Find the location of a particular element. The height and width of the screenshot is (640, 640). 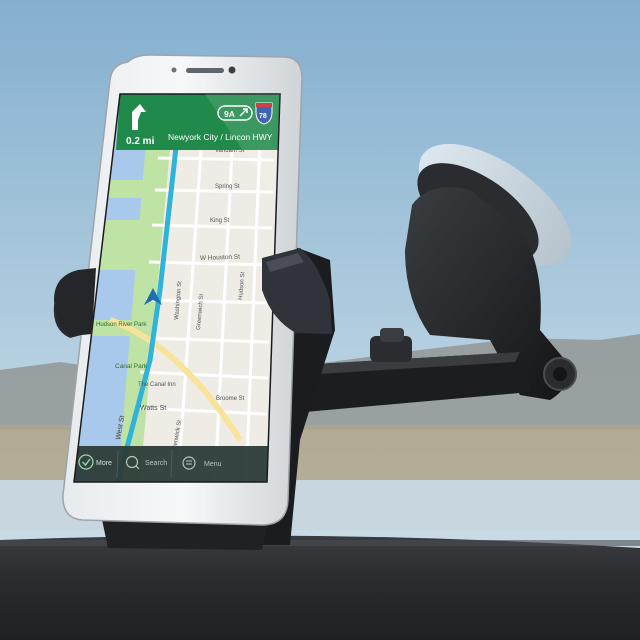

earpiece is located at coordinates (205, 70).